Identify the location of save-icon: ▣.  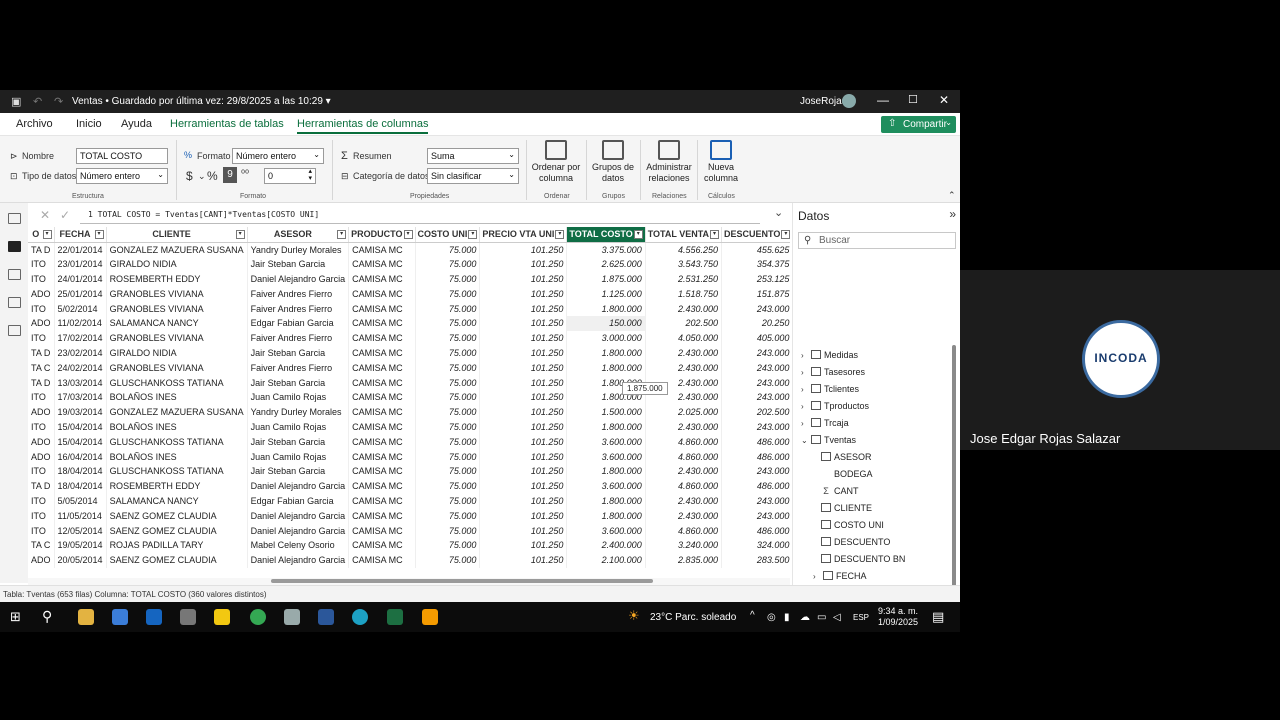
(16, 101).